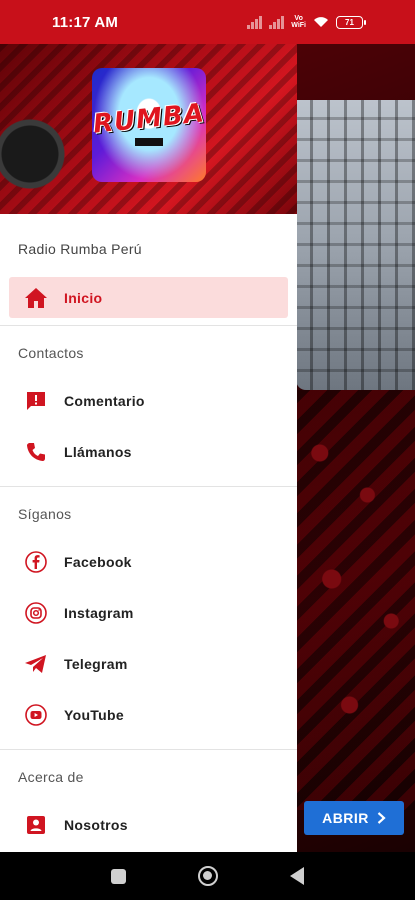 This screenshot has height=900, width=415. Describe the element at coordinates (207, 22) in the screenshot. I see `status-bar: 11:17 AM Vo WiFi 71` at that location.